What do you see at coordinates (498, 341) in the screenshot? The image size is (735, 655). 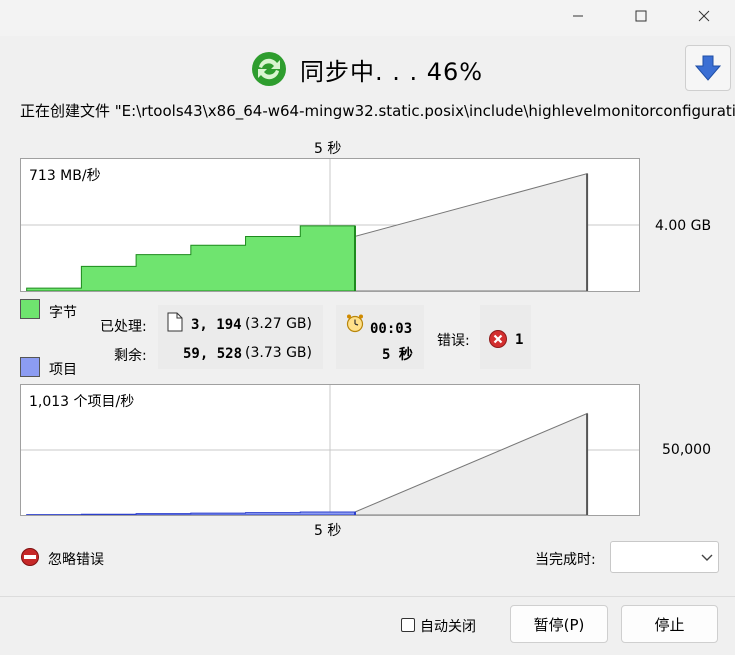 I see `error-icon` at bounding box center [498, 341].